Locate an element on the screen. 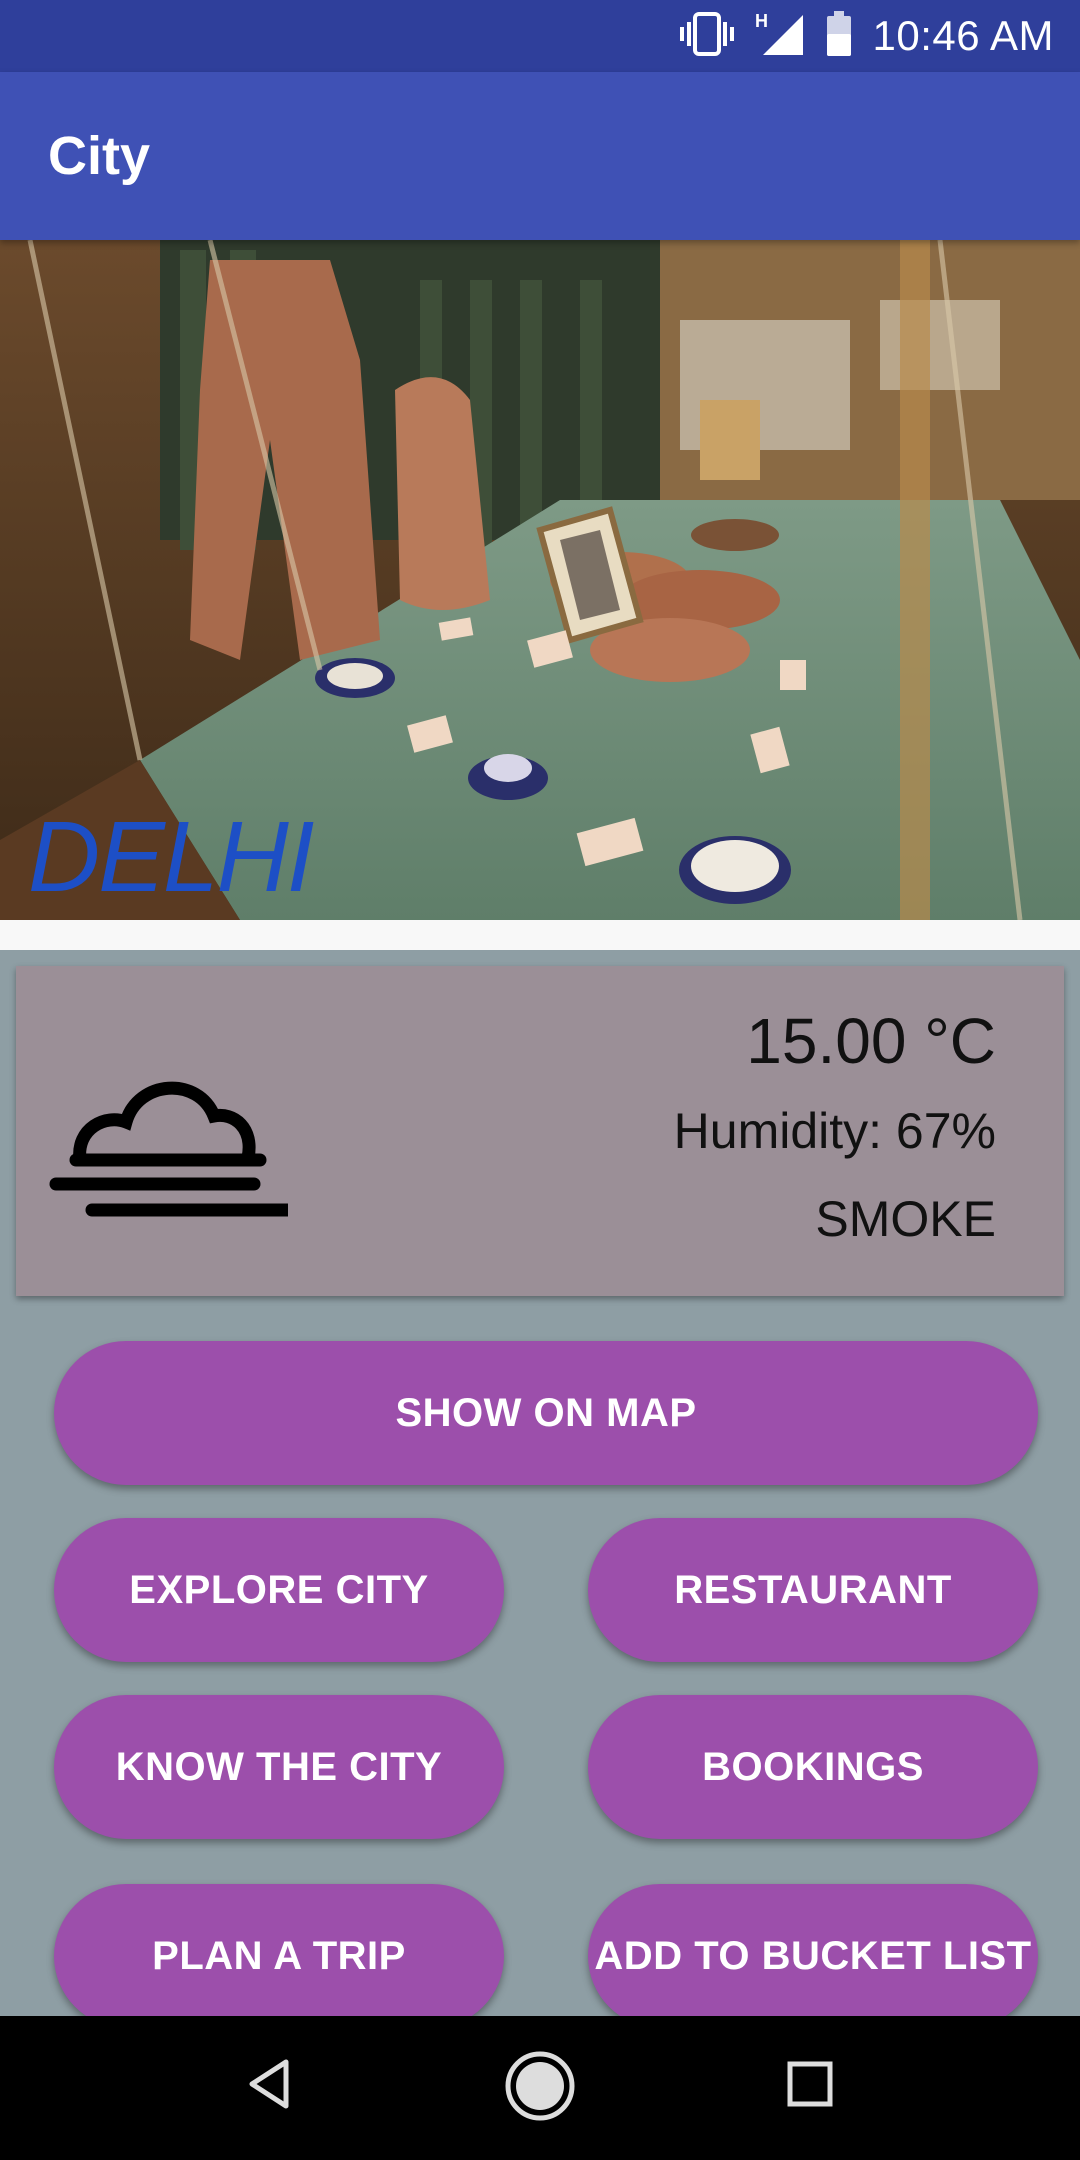  vibrate-icon is located at coordinates (707, 36).